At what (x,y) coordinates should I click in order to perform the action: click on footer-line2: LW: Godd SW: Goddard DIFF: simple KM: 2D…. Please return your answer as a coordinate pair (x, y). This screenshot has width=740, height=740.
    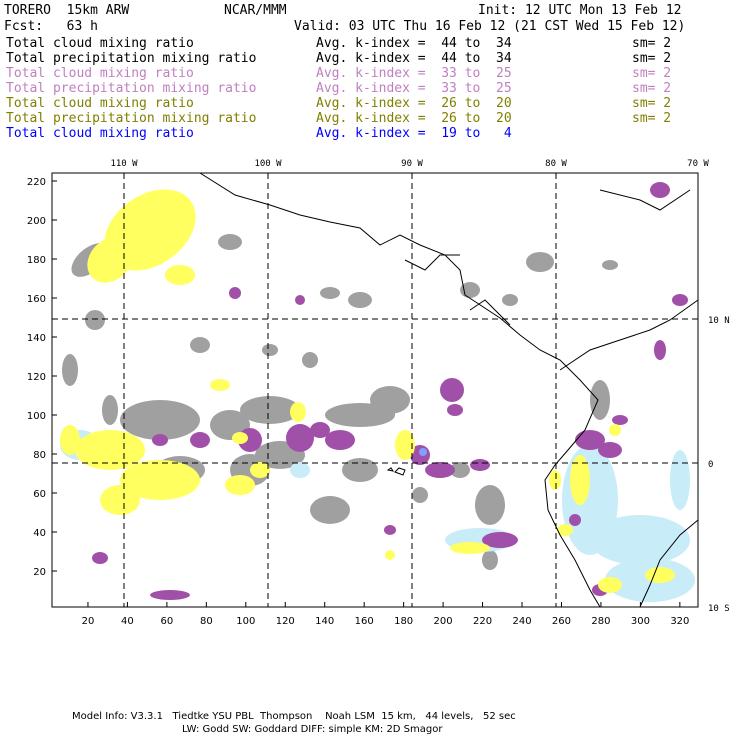
    Looking at the image, I should click on (312, 729).